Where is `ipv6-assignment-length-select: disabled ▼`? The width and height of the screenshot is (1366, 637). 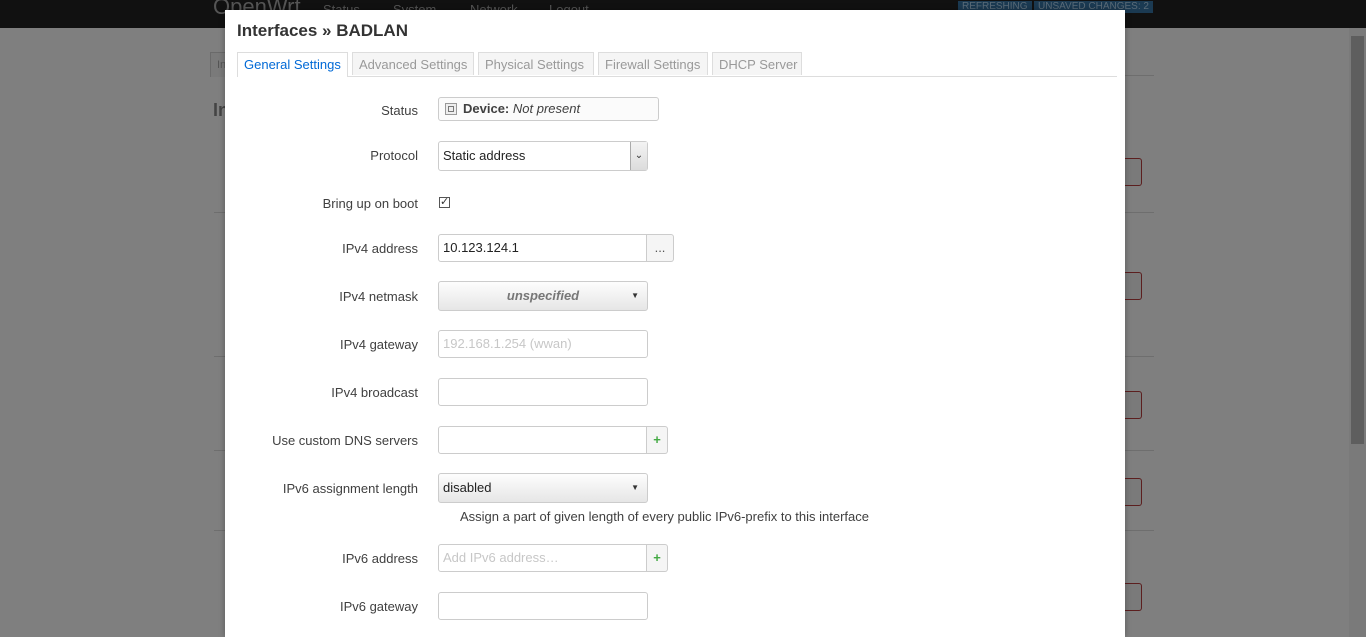 ipv6-assignment-length-select: disabled ▼ is located at coordinates (543, 488).